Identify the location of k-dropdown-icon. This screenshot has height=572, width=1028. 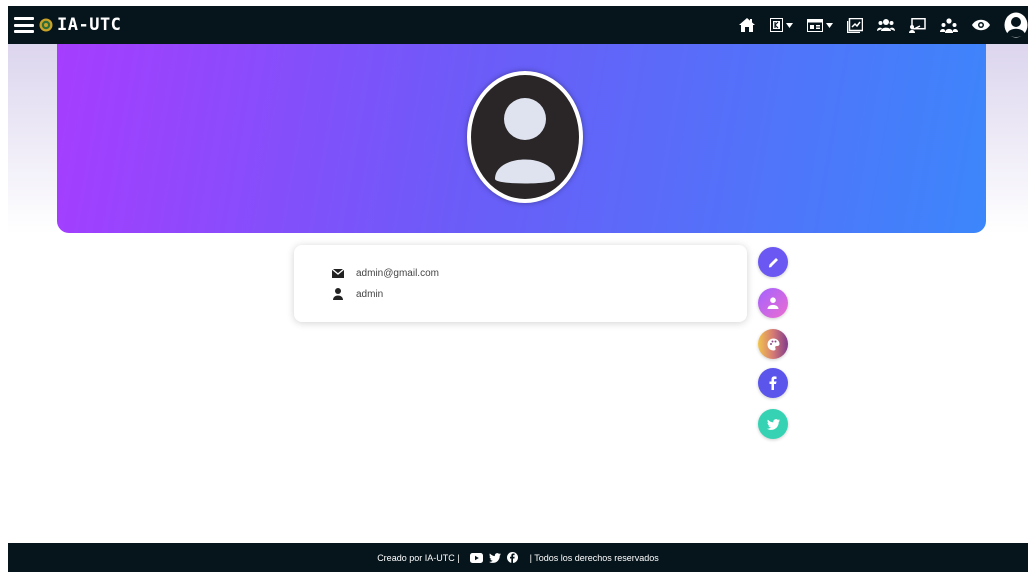
(781, 25).